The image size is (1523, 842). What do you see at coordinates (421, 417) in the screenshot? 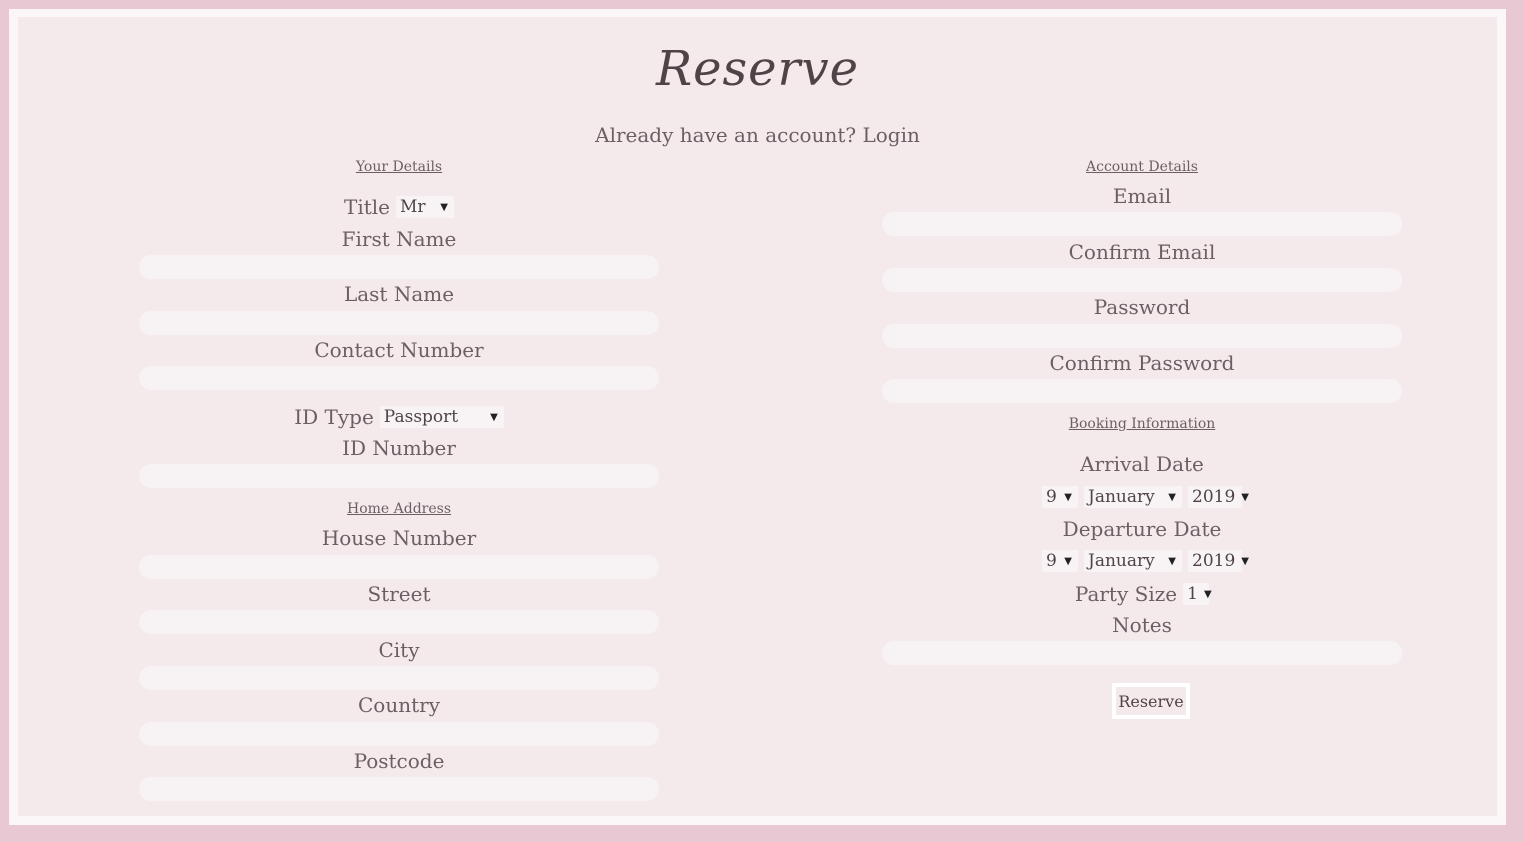
I see `id-type-select-value: Passport` at bounding box center [421, 417].